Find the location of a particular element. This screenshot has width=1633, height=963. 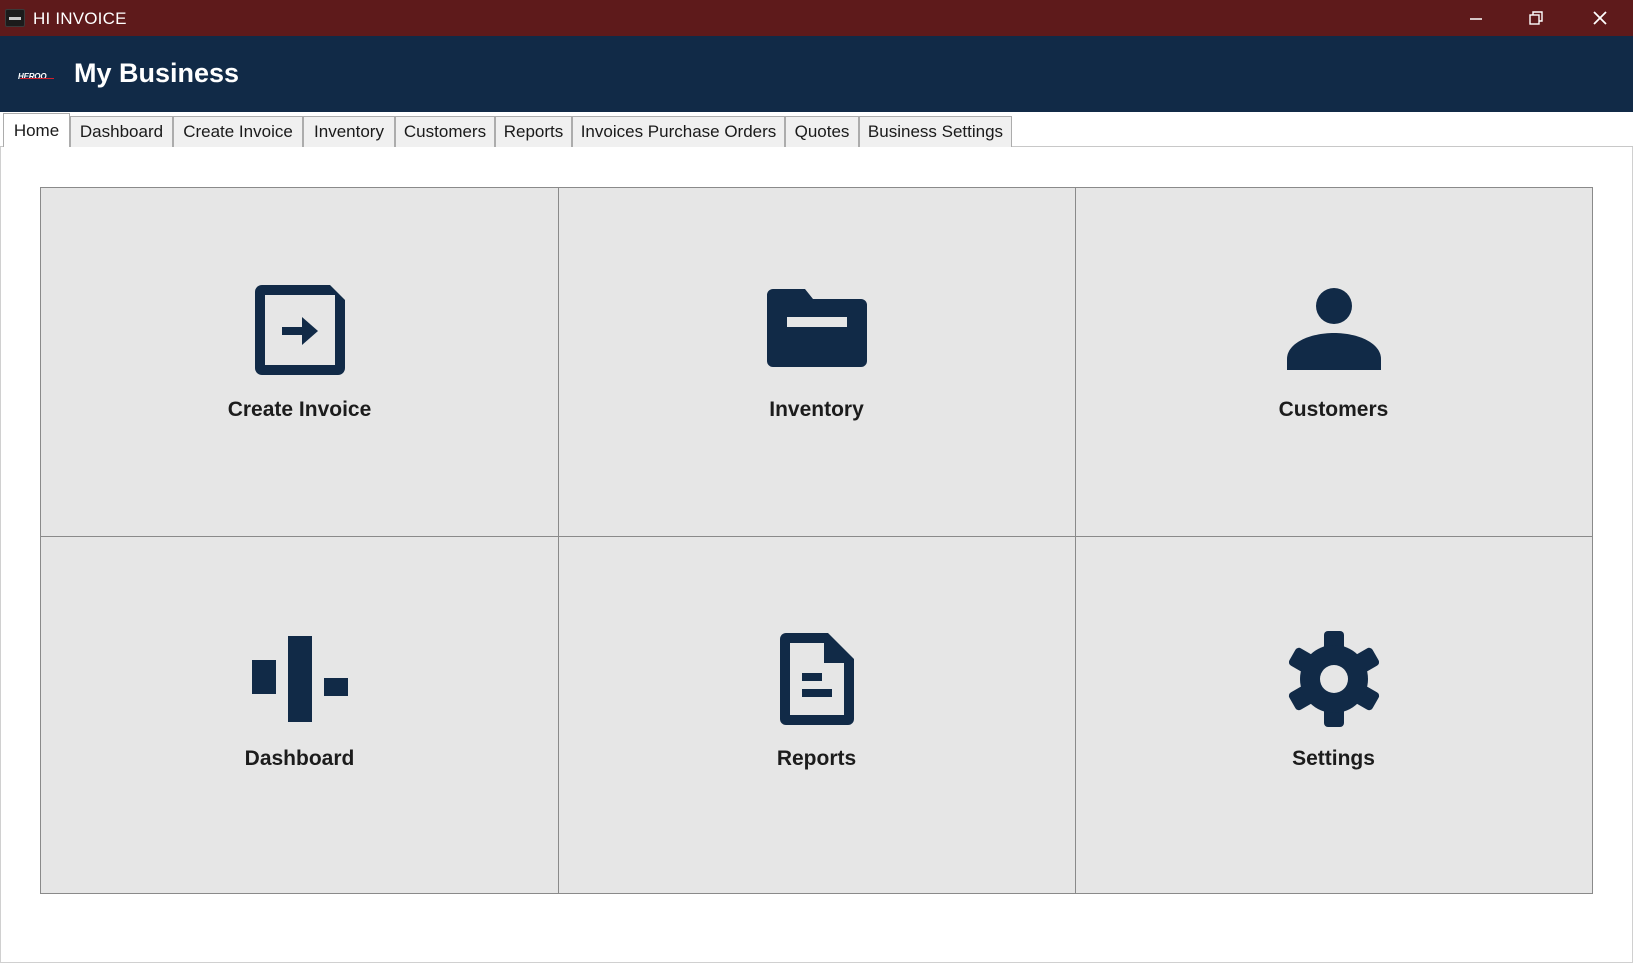

restore-icon is located at coordinates (1536, 18).